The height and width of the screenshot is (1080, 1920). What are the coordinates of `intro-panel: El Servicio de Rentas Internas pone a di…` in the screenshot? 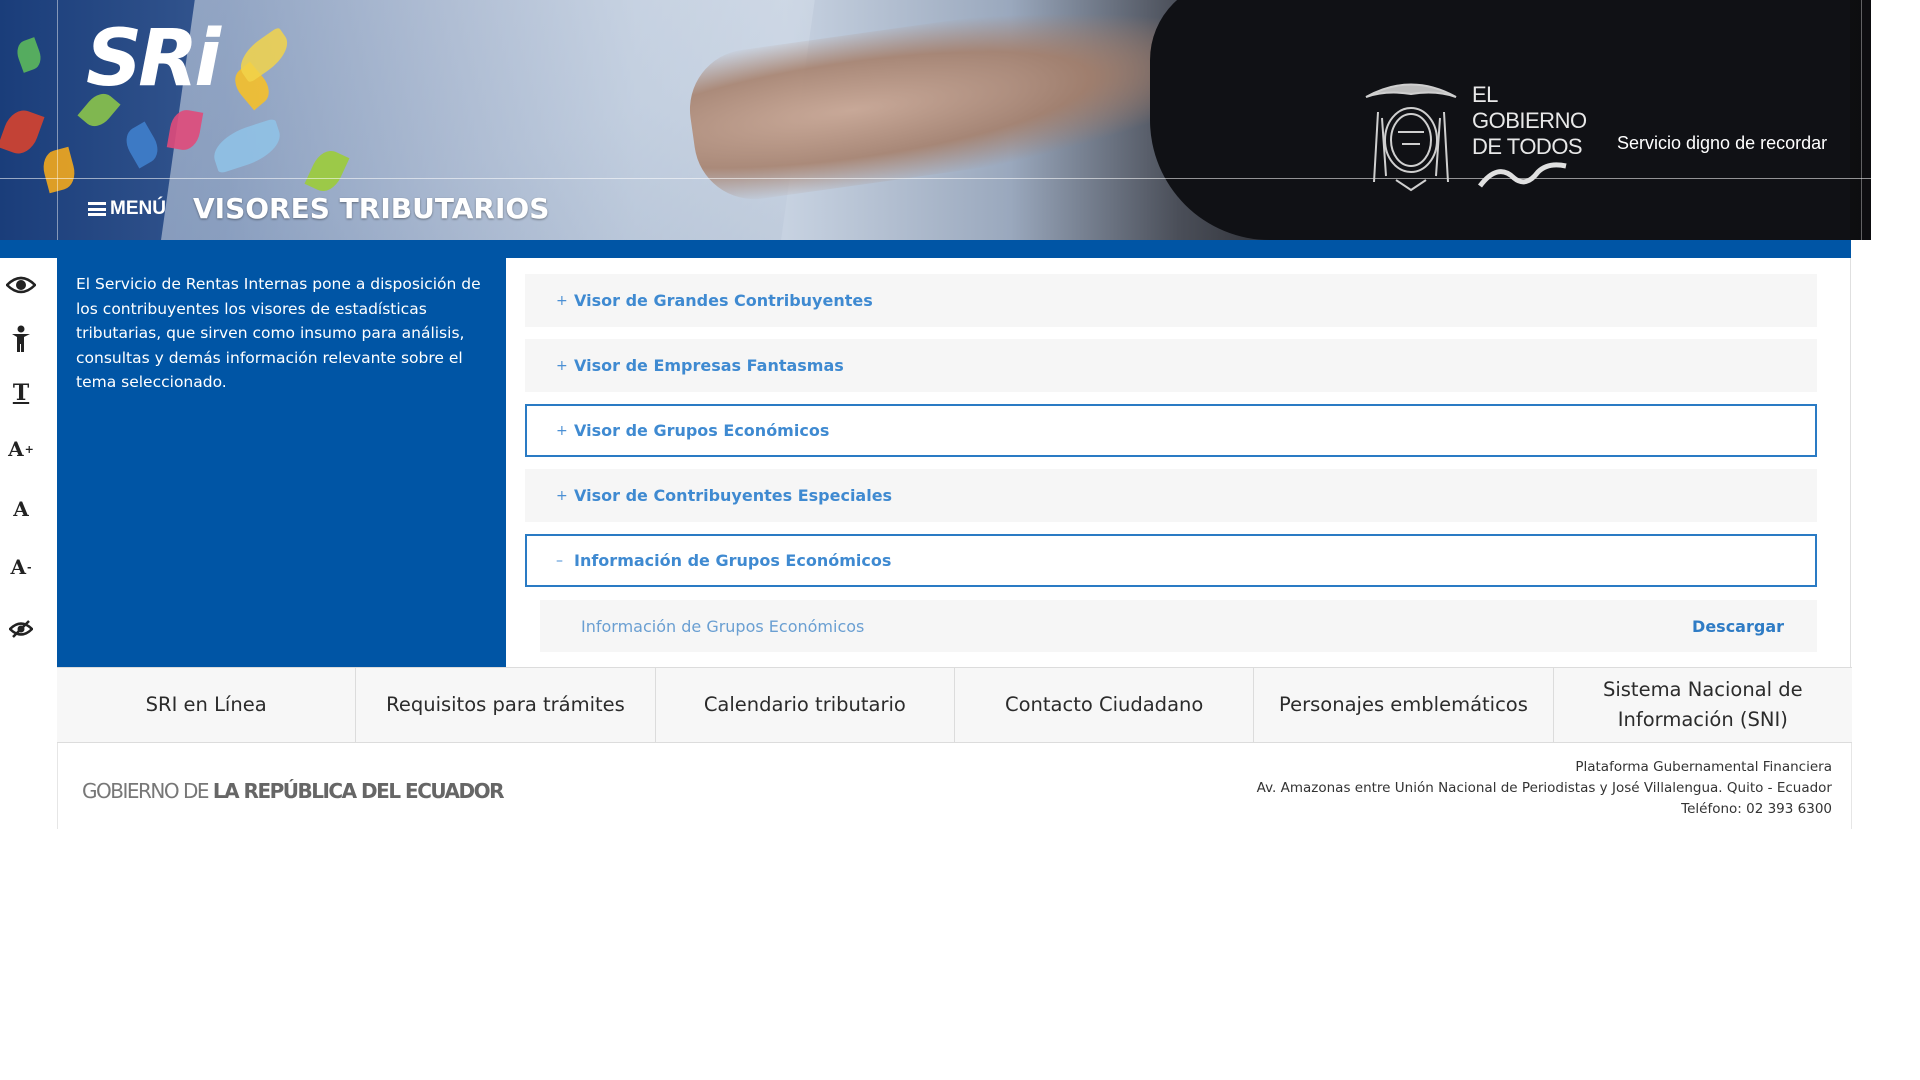 It's located at (281, 462).